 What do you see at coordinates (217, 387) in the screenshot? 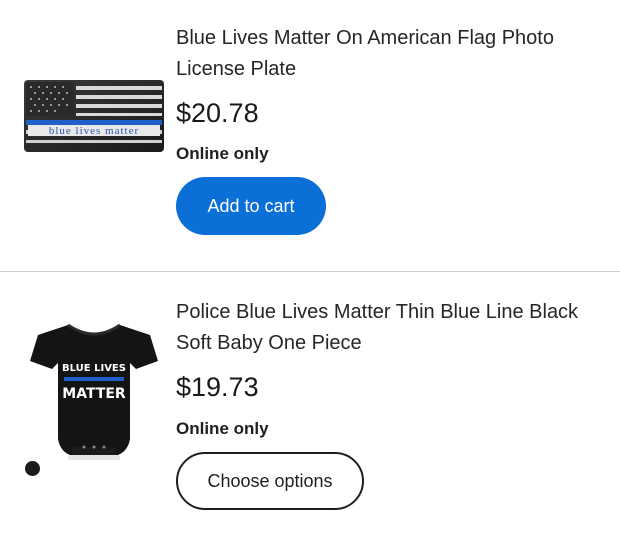
I see `product-price: $19.73` at bounding box center [217, 387].